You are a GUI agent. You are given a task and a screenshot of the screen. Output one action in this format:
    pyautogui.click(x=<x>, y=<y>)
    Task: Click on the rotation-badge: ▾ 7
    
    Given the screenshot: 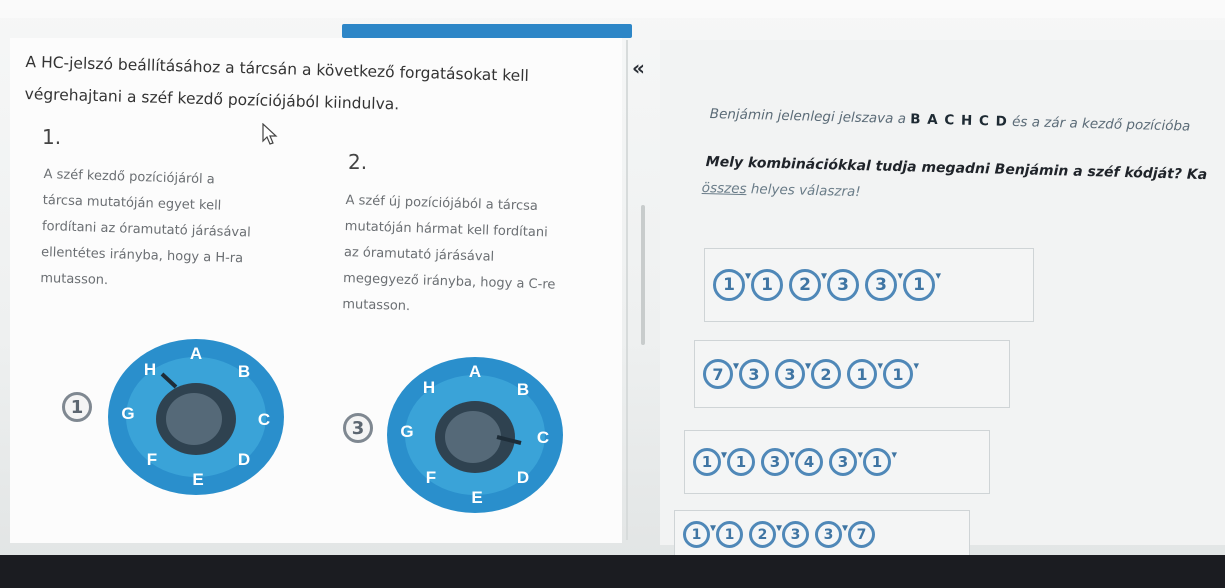 What is the action you would take?
    pyautogui.click(x=858, y=534)
    